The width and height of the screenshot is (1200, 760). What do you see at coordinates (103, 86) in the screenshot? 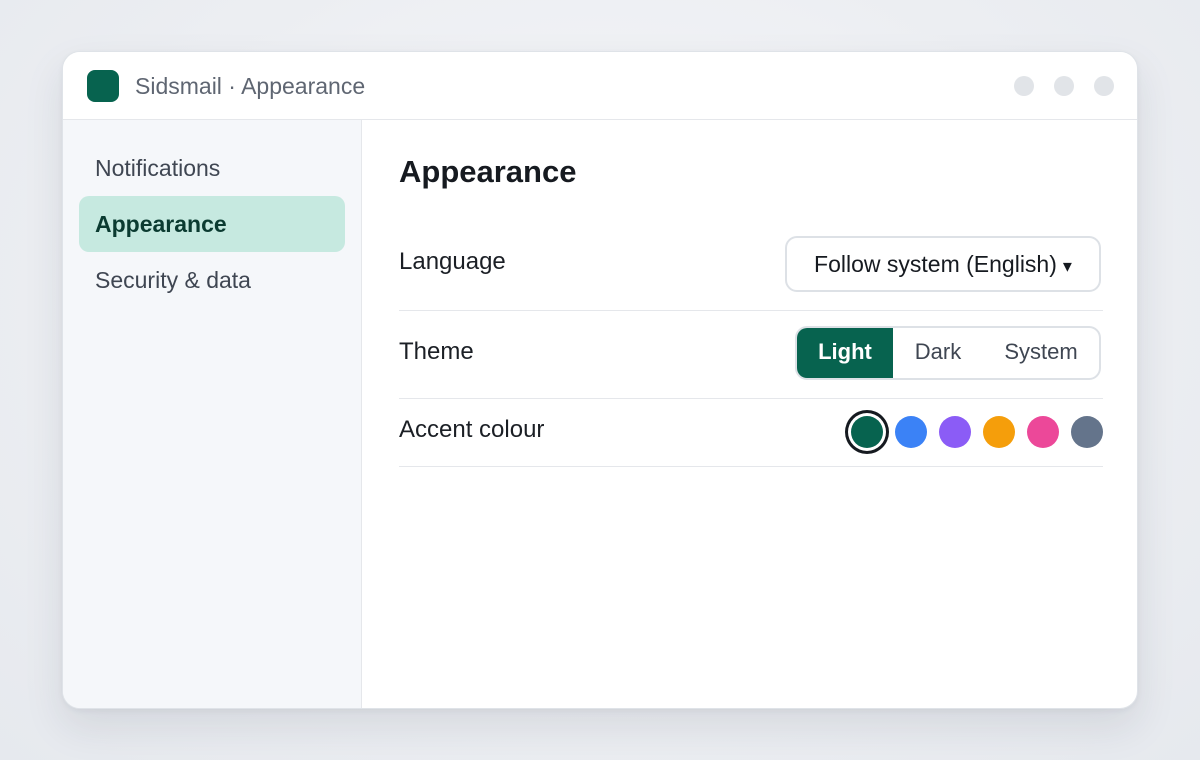
I see `app-logo` at bounding box center [103, 86].